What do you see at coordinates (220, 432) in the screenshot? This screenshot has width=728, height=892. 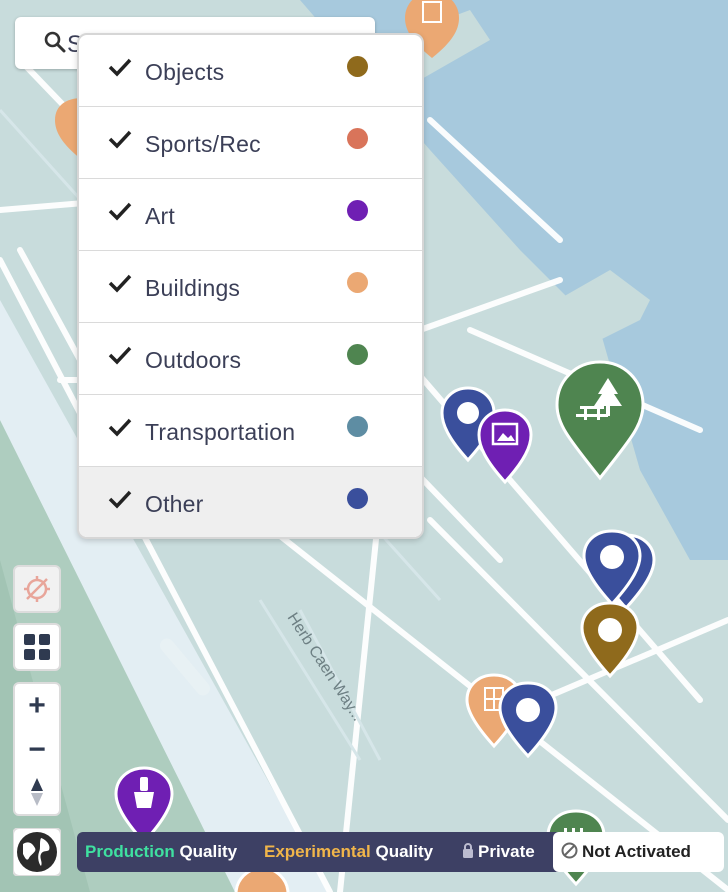 I see `filter-item-label: Transportation` at bounding box center [220, 432].